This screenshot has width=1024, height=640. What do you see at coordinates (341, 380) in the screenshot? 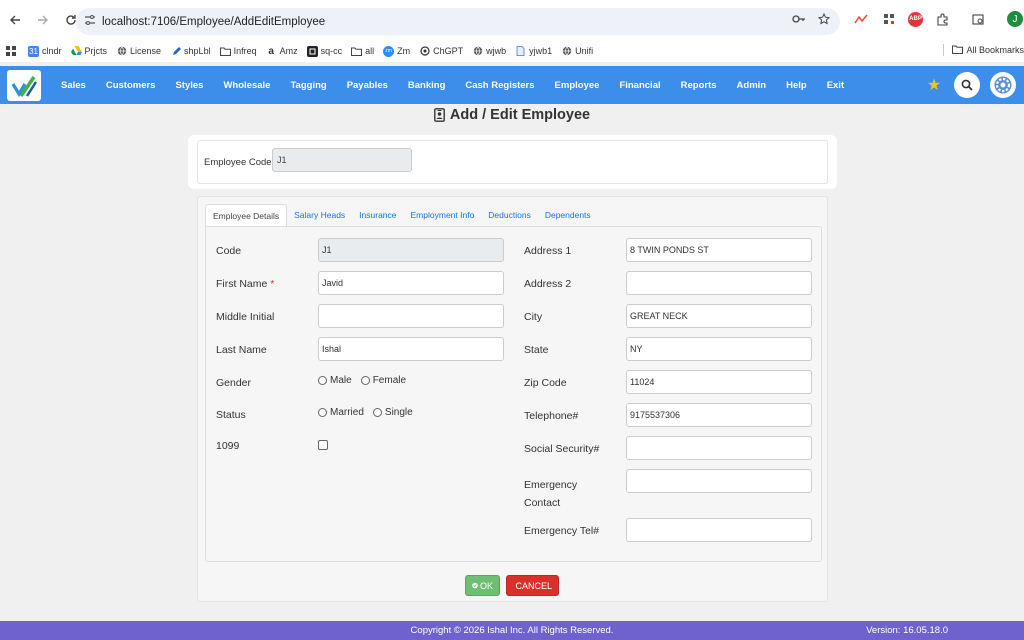
I see `gender-male-label: Male` at bounding box center [341, 380].